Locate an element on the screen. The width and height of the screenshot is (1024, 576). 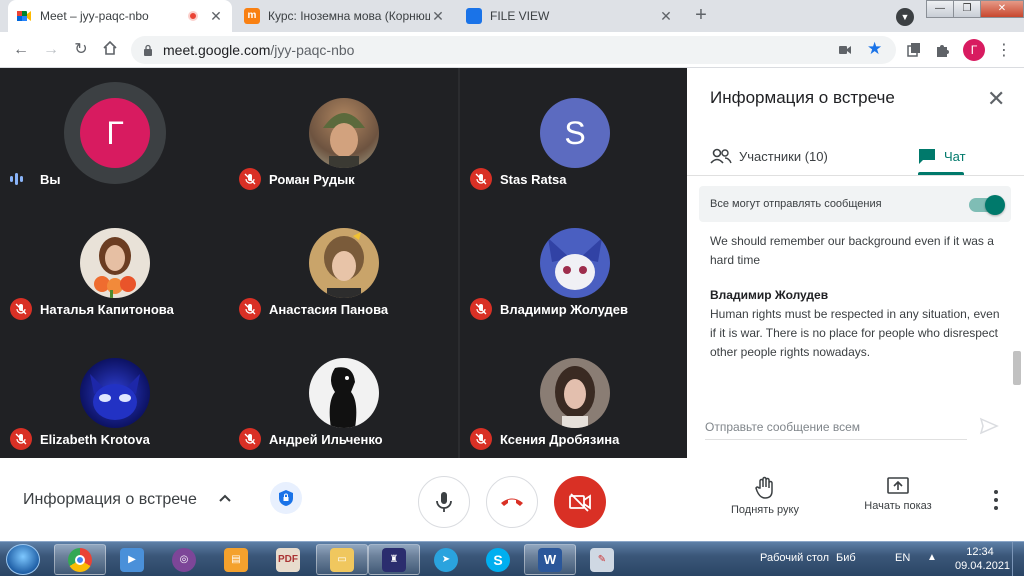
chat-scrollbar is located at coordinates (1017, 368).